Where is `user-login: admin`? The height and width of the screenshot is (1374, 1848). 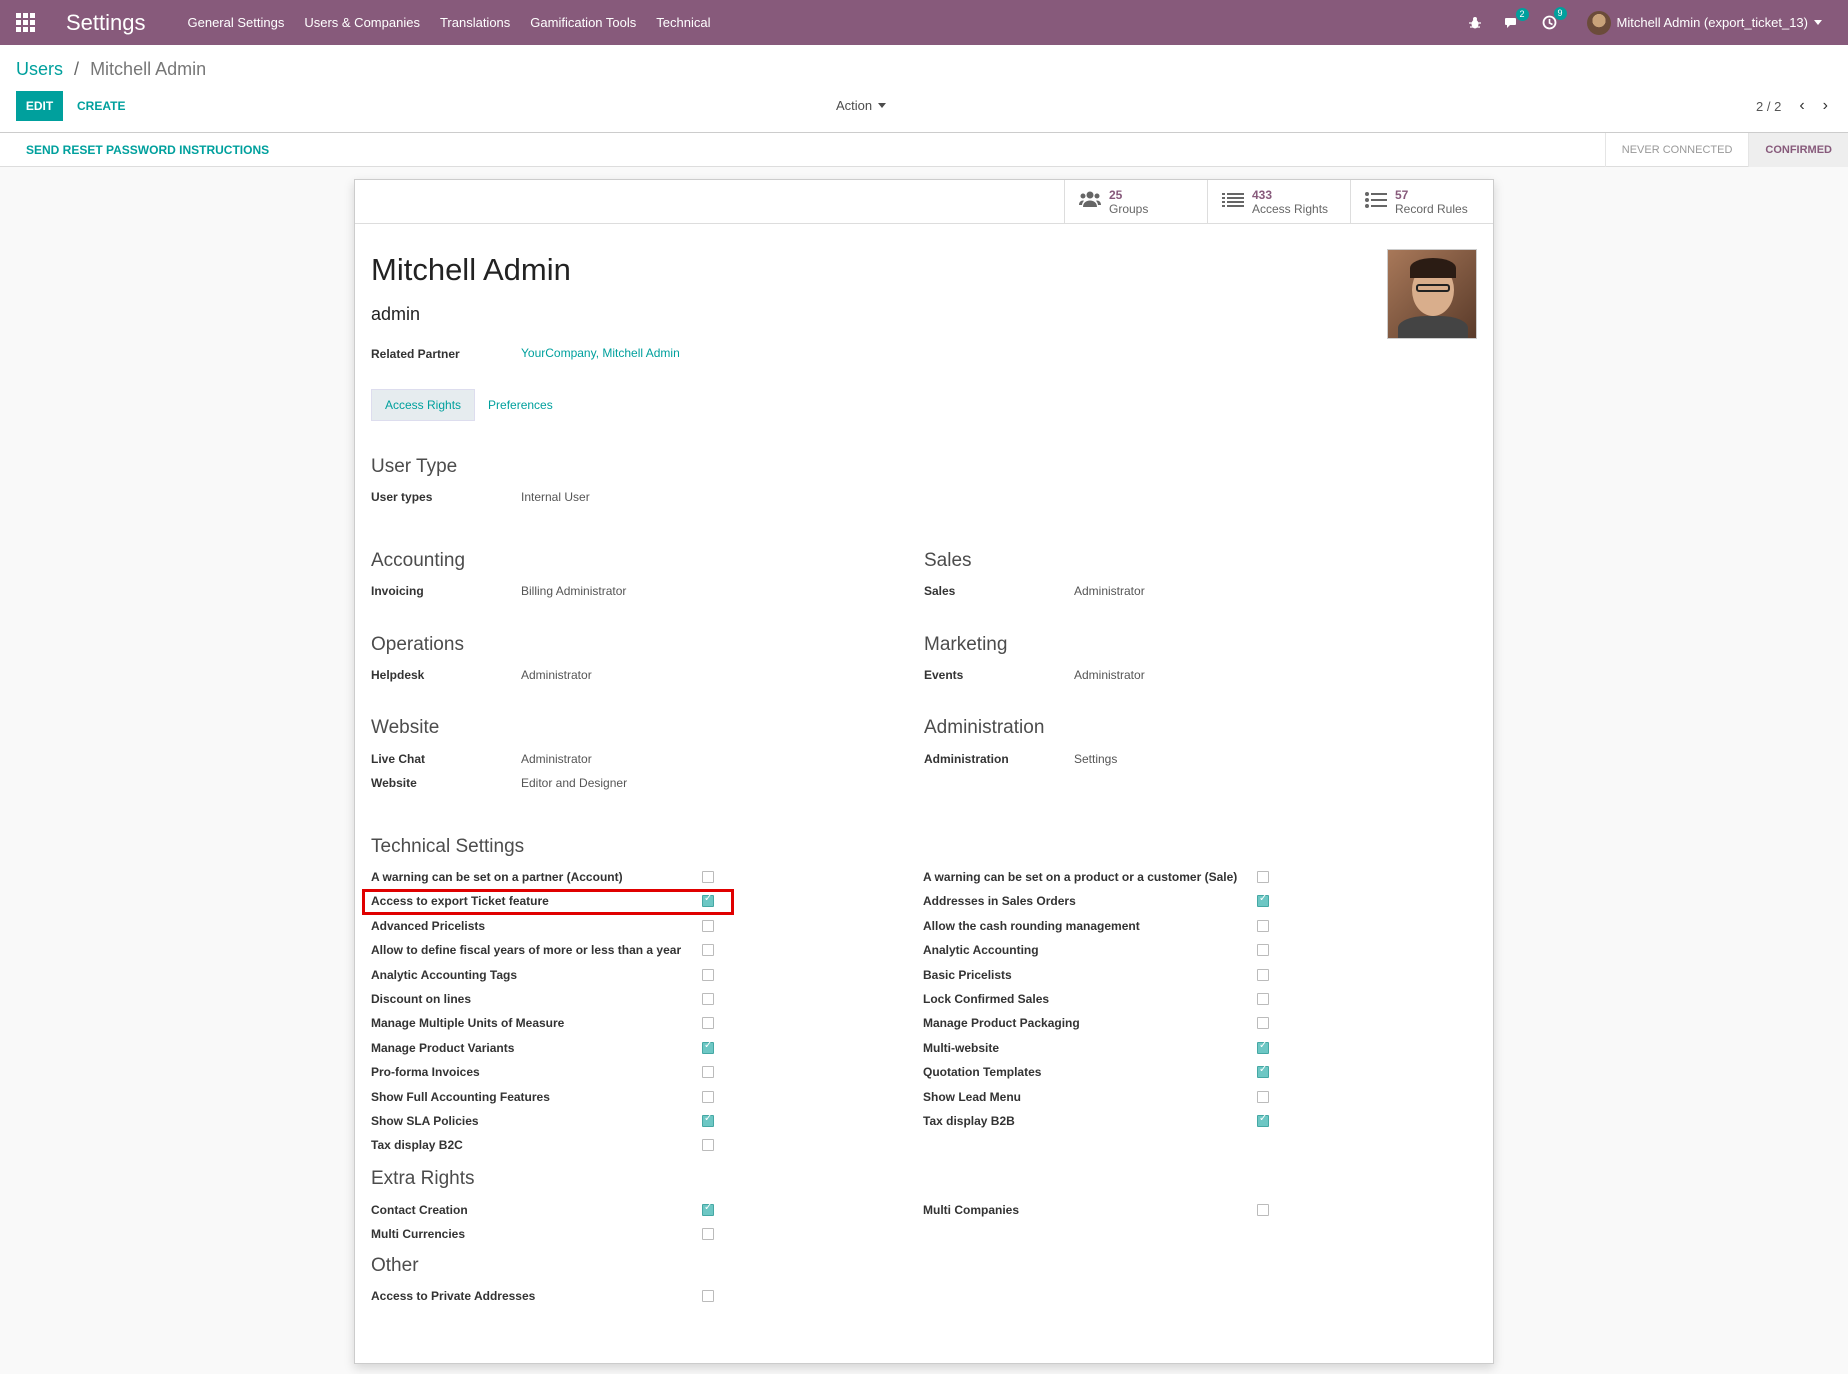
user-login: admin is located at coordinates (396, 314).